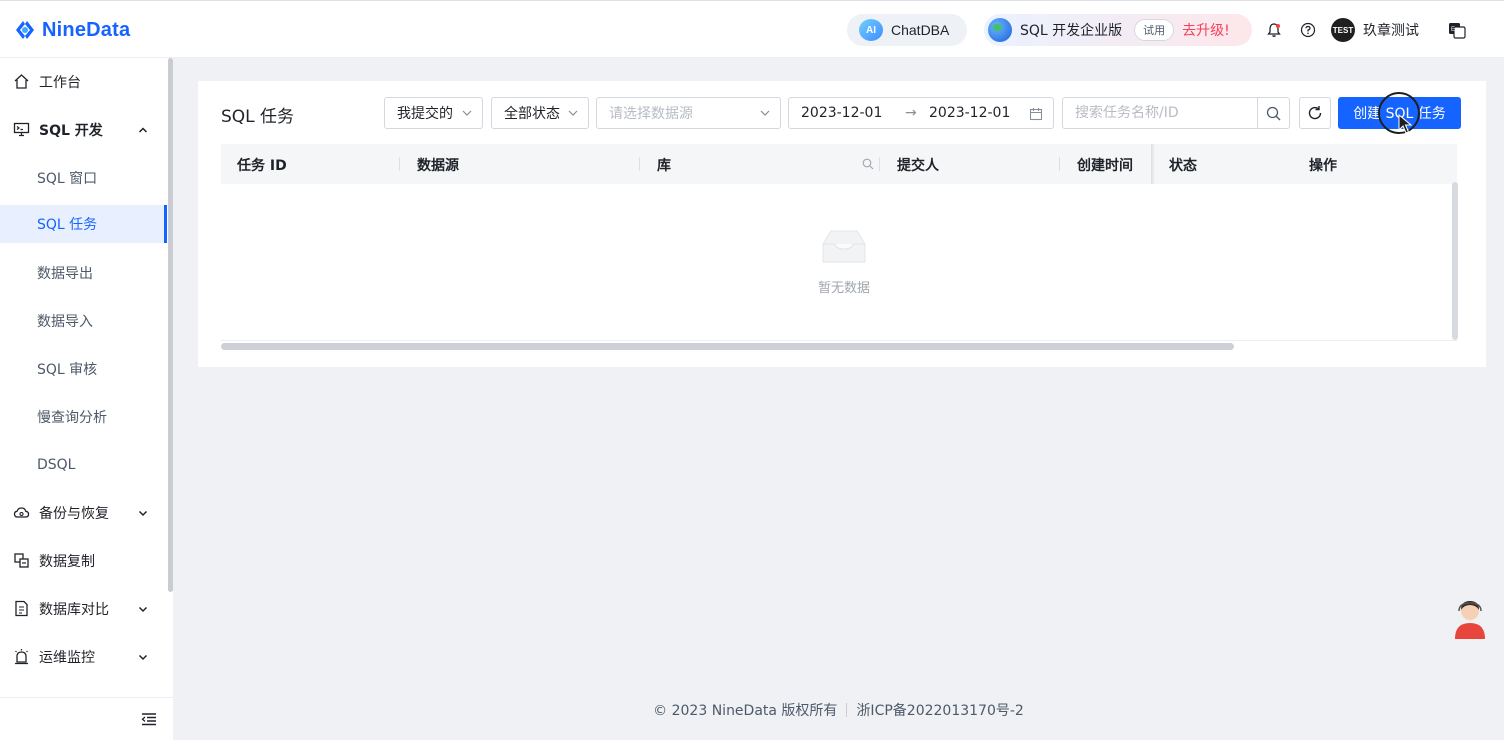  What do you see at coordinates (868, 164) in the screenshot?
I see `column-search-icon` at bounding box center [868, 164].